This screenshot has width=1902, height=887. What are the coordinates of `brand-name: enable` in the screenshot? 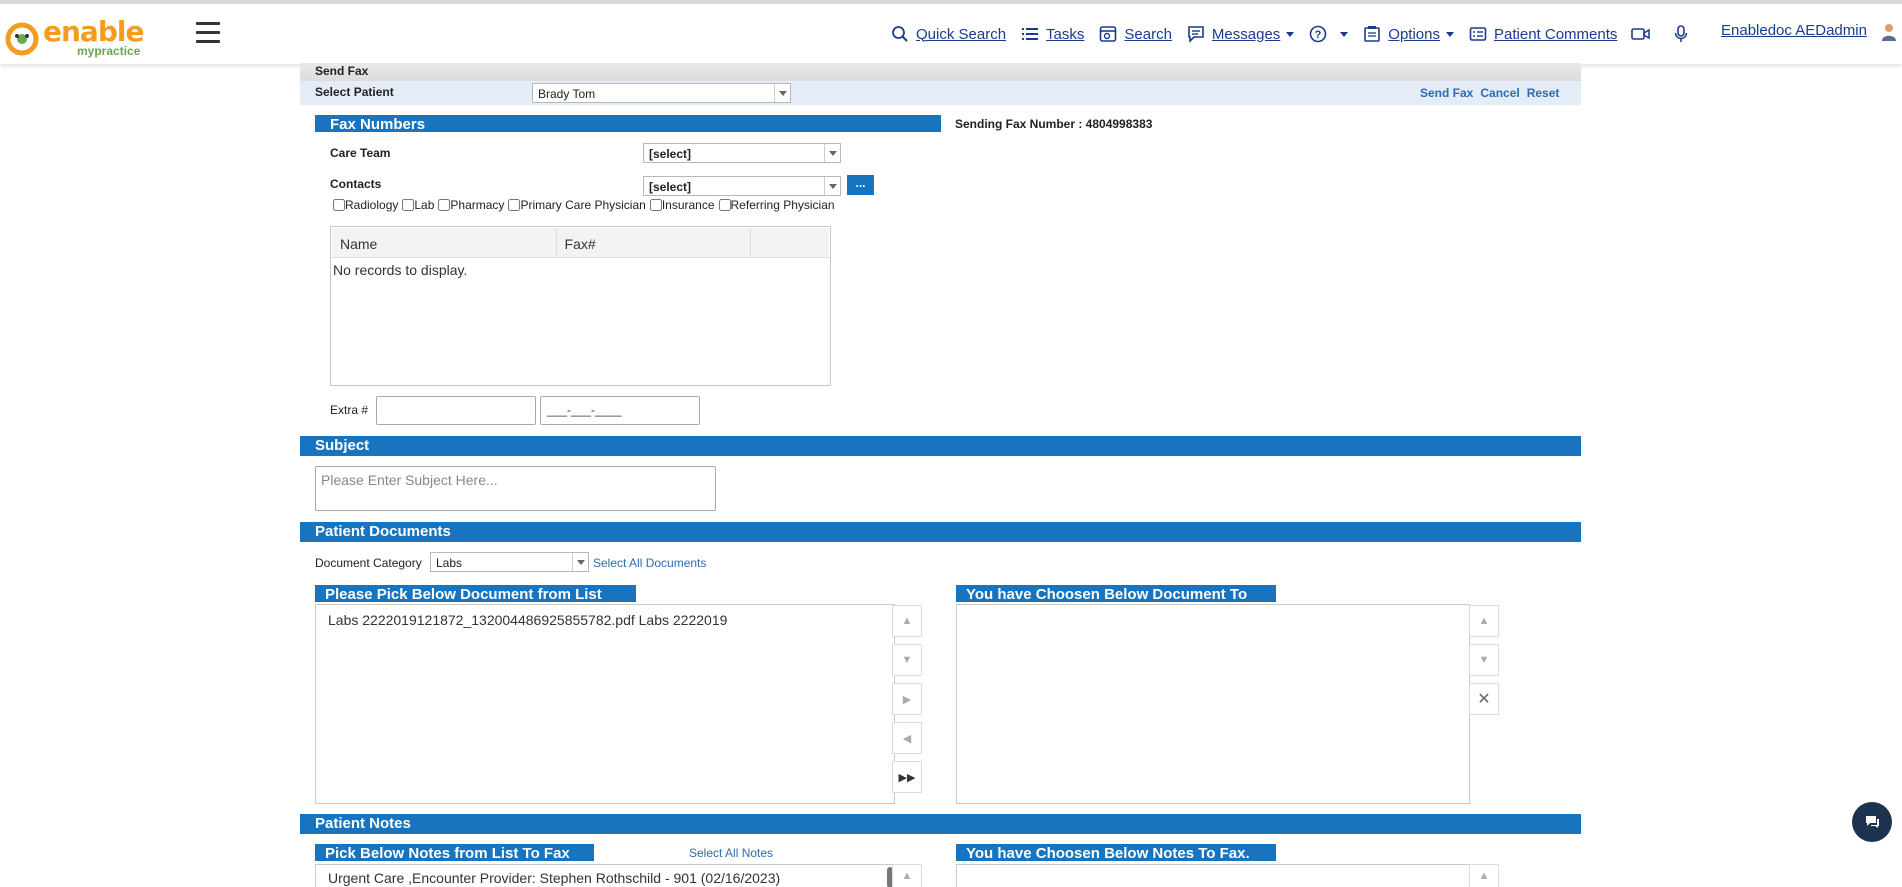 It's located at (93, 31).